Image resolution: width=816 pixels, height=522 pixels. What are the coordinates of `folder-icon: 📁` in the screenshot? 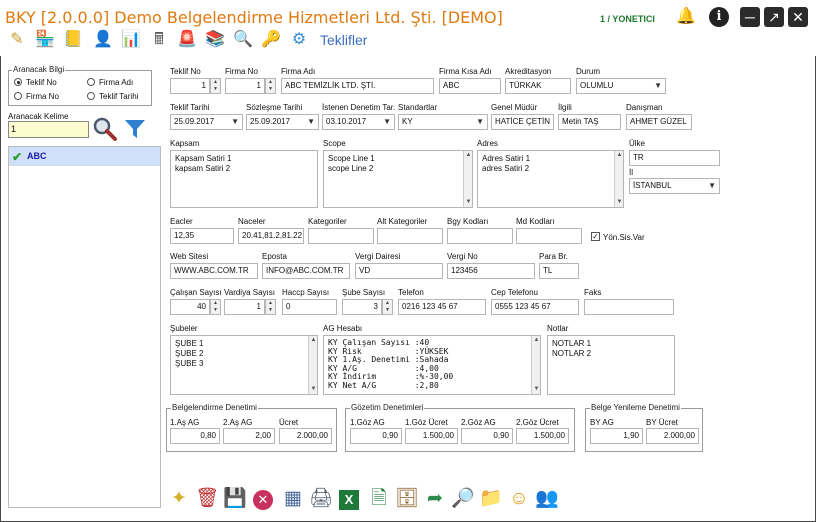 It's located at (491, 499).